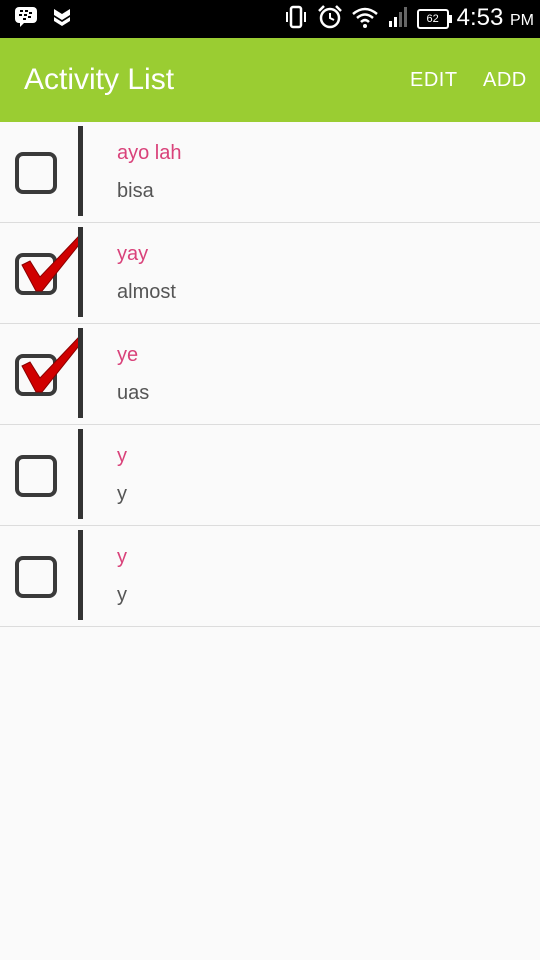 Image resolution: width=540 pixels, height=960 pixels. I want to click on activity-title: yay, so click(133, 254).